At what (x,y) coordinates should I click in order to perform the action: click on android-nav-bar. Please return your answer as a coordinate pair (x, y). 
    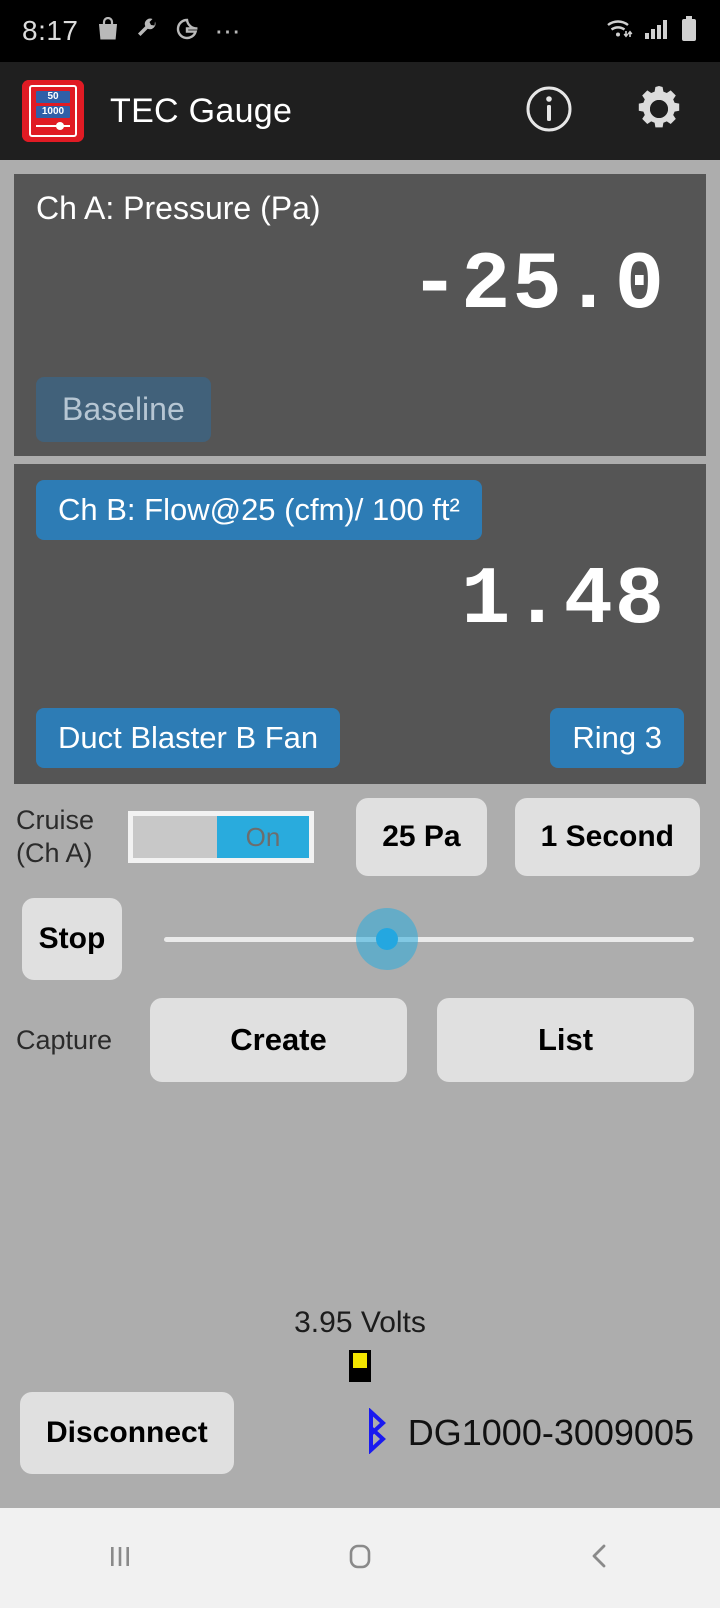
    Looking at the image, I should click on (360, 1558).